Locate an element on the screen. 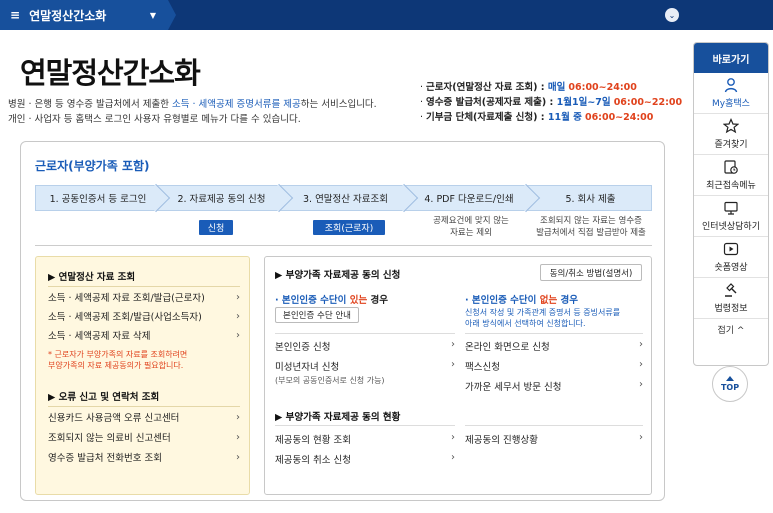 The image size is (773, 513). sidebar-fold-toggle: 접기 ^ is located at coordinates (731, 329).